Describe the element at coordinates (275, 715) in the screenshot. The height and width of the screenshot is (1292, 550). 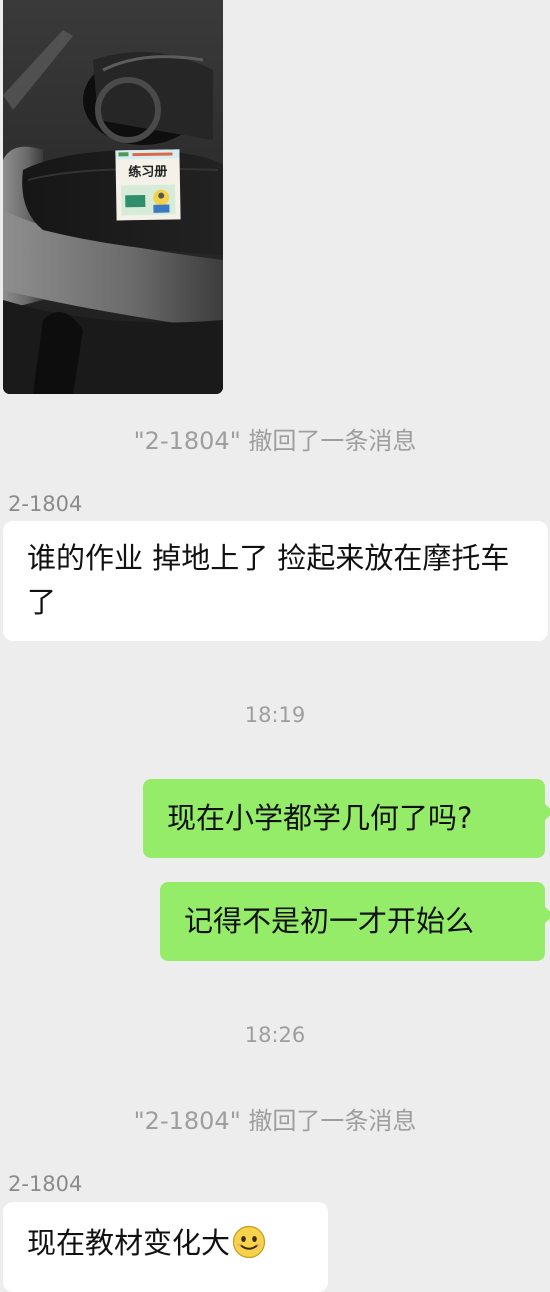
I see `timestamp: 18:19` at that location.